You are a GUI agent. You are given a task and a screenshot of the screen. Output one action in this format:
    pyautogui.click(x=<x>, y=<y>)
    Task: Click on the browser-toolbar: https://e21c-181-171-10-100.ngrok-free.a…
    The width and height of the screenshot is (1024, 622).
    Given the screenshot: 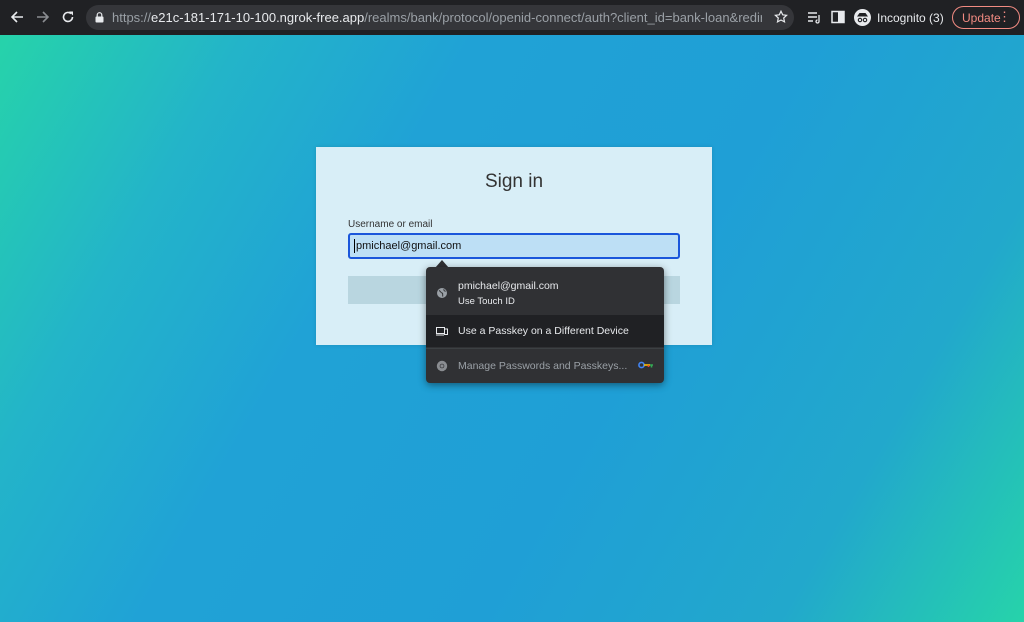 What is the action you would take?
    pyautogui.click(x=512, y=17)
    